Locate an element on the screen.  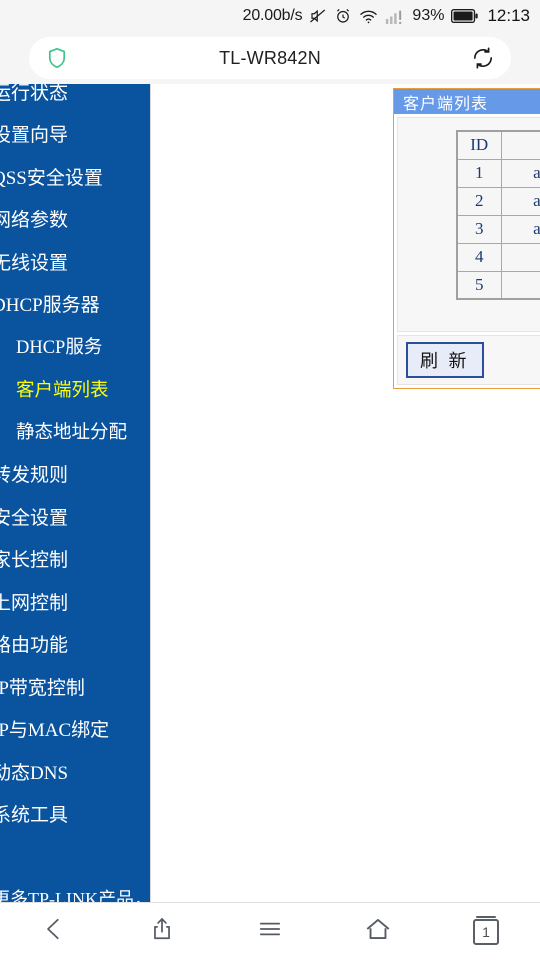
network-speed-text: 20.00b/s is located at coordinates (272, 15).